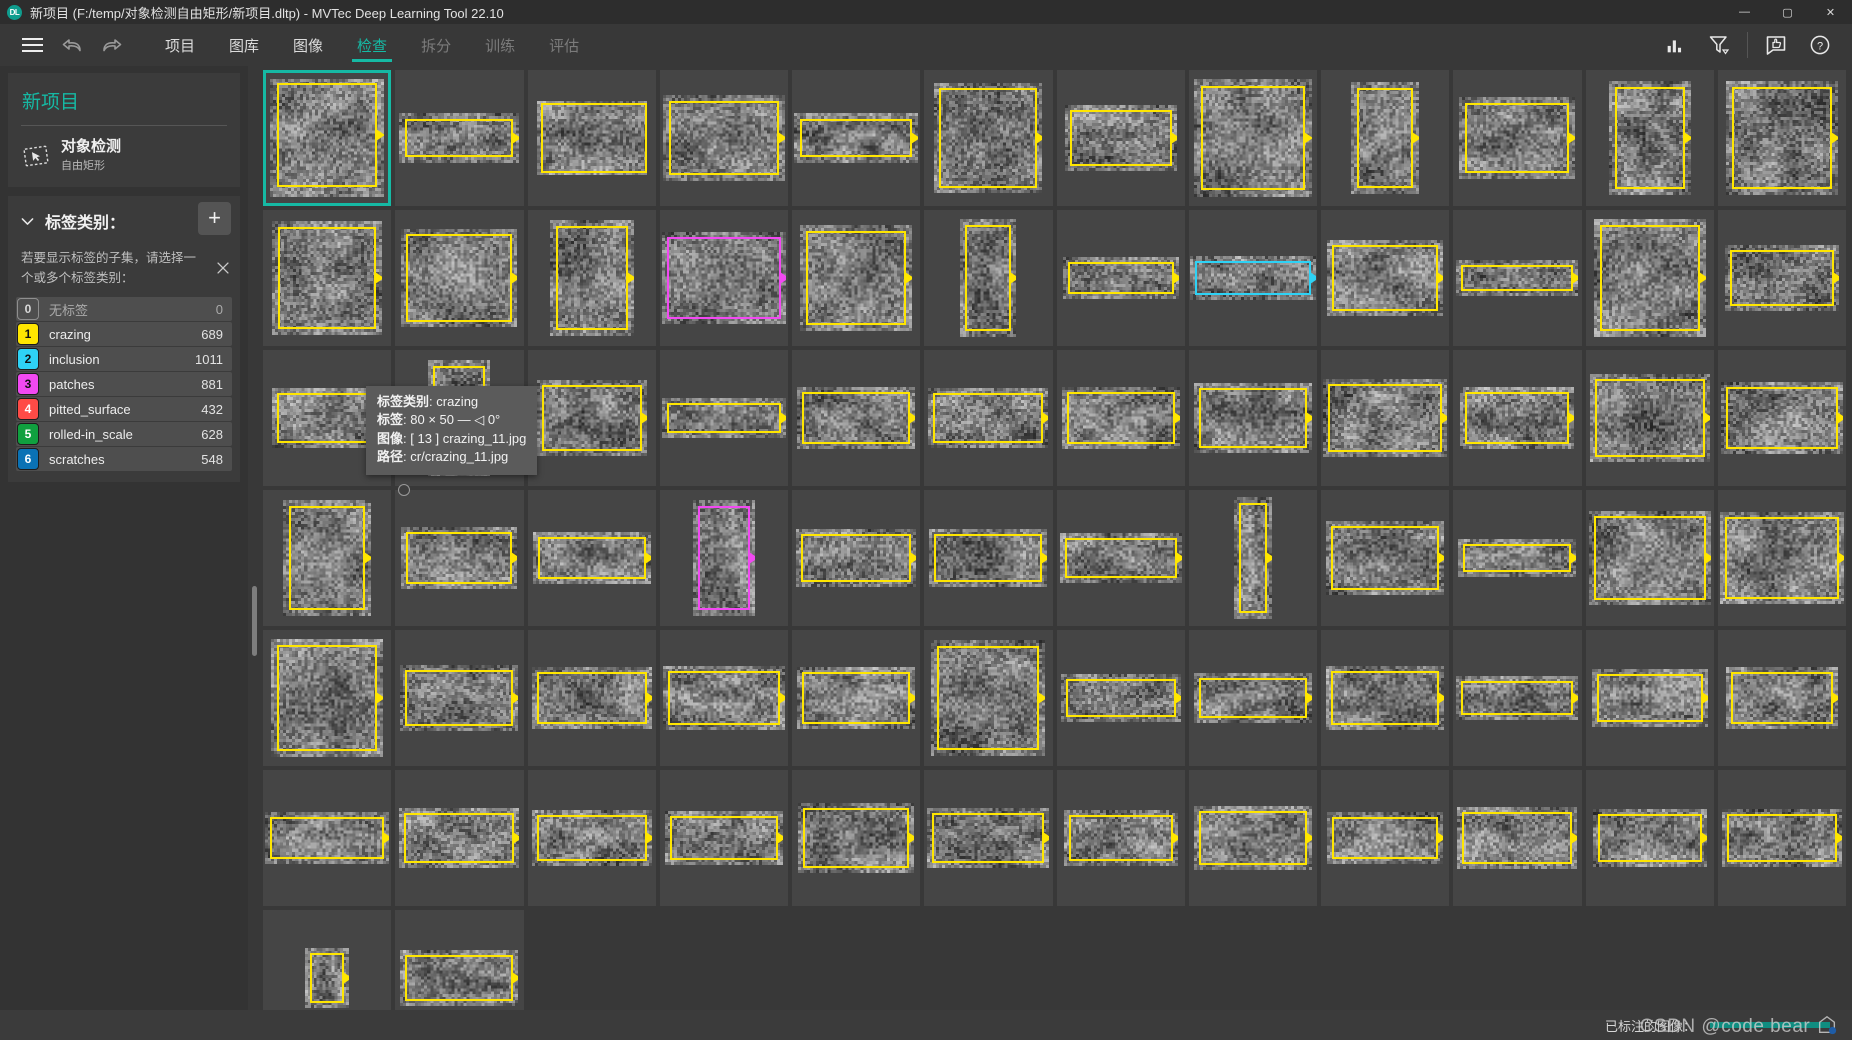  I want to click on add-label-class-button: +, so click(214, 219).